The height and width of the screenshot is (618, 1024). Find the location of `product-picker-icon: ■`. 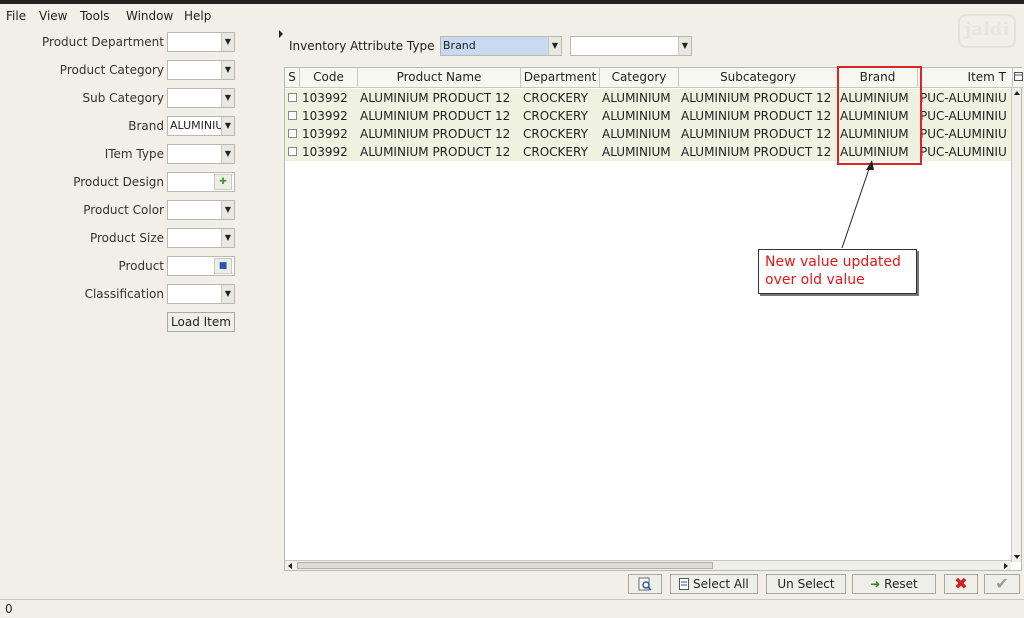

product-picker-icon: ■ is located at coordinates (223, 266).